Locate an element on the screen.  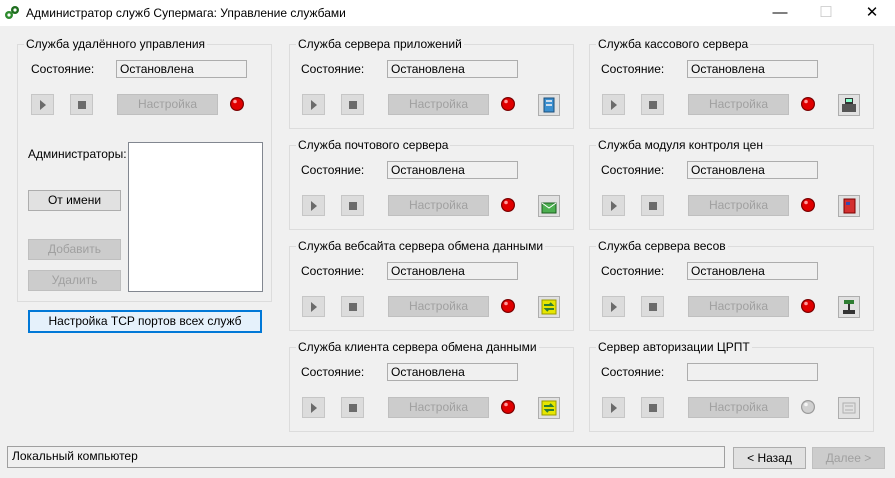
remove-button: Удалить is located at coordinates (74, 280).